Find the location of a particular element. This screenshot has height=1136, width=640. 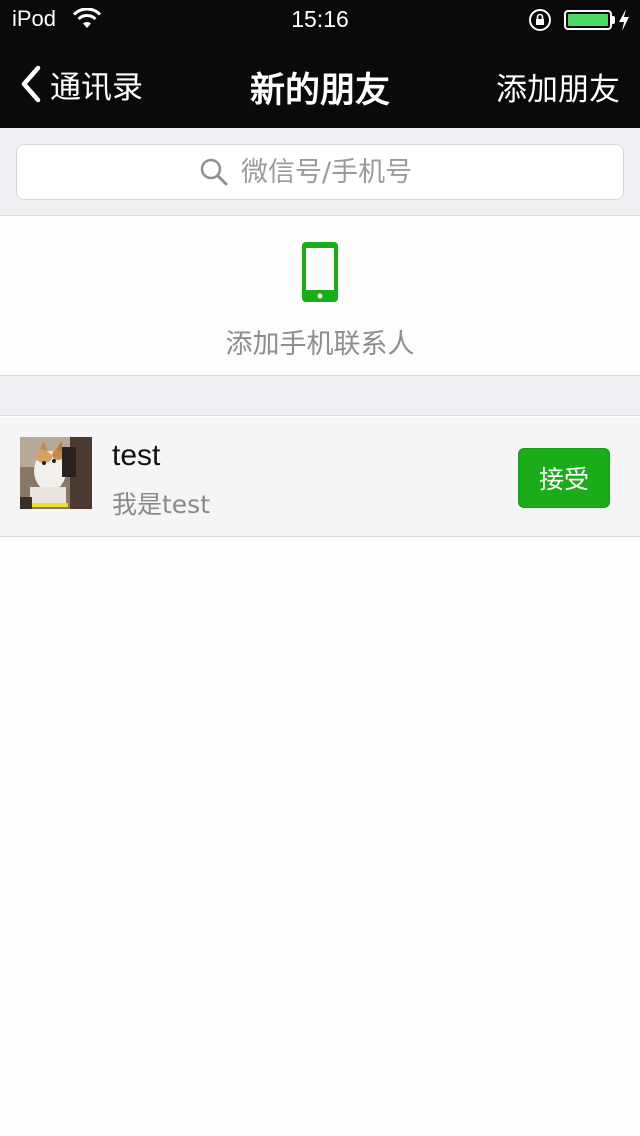

search-area is located at coordinates (320, 172).